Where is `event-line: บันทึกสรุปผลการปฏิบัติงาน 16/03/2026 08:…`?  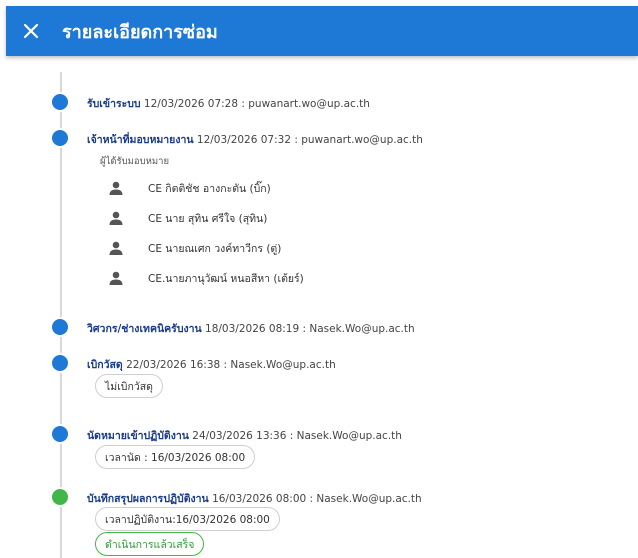 event-line: บันทึกสรุปผลการปฏิบัติงาน 16/03/2026 08:… is located at coordinates (254, 498).